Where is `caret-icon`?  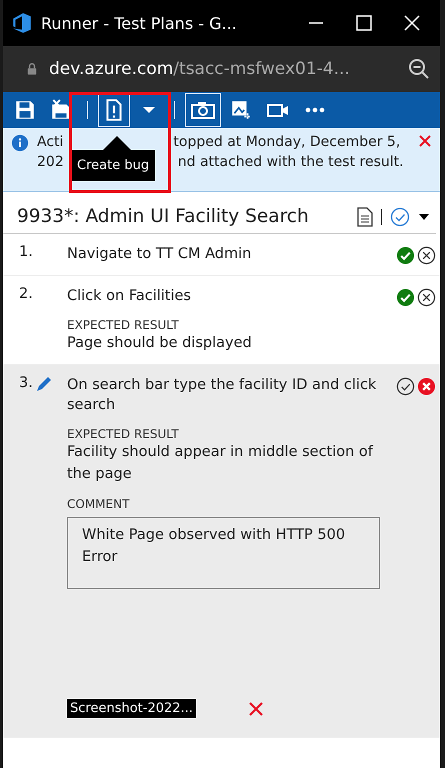 caret-icon is located at coordinates (149, 110).